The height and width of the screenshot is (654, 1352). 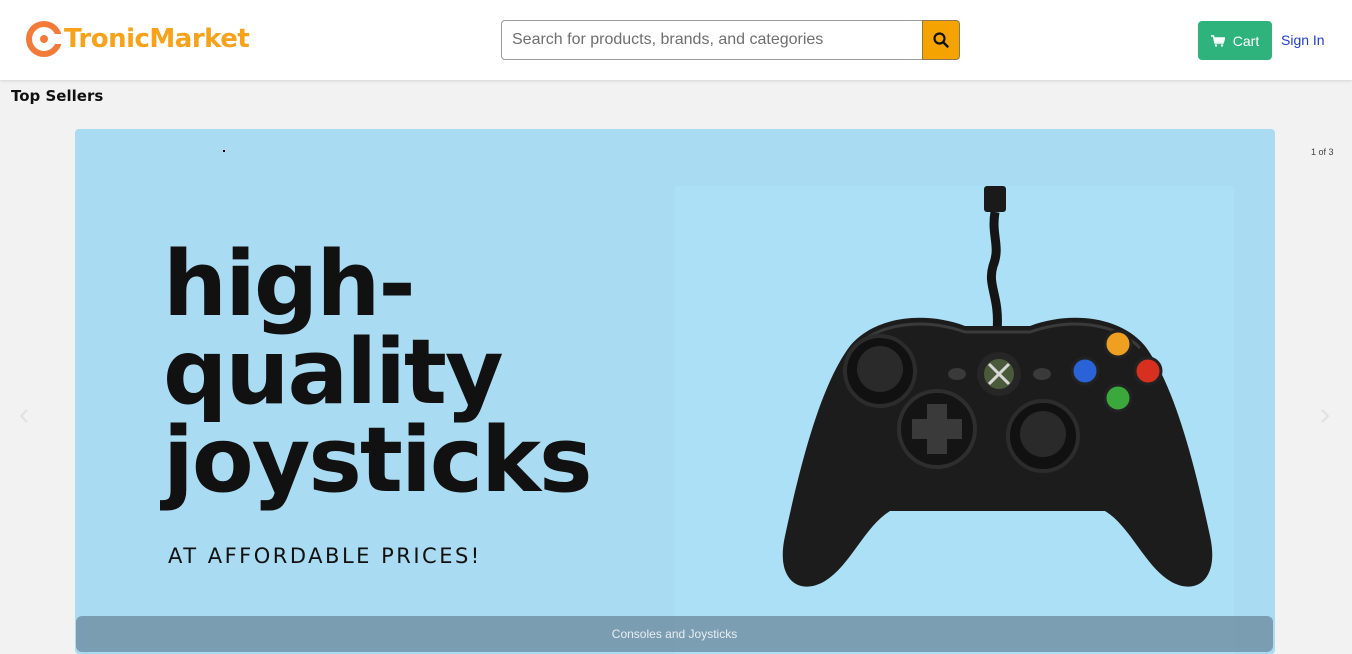 What do you see at coordinates (1246, 40) in the screenshot?
I see `cart-label: Cart` at bounding box center [1246, 40].